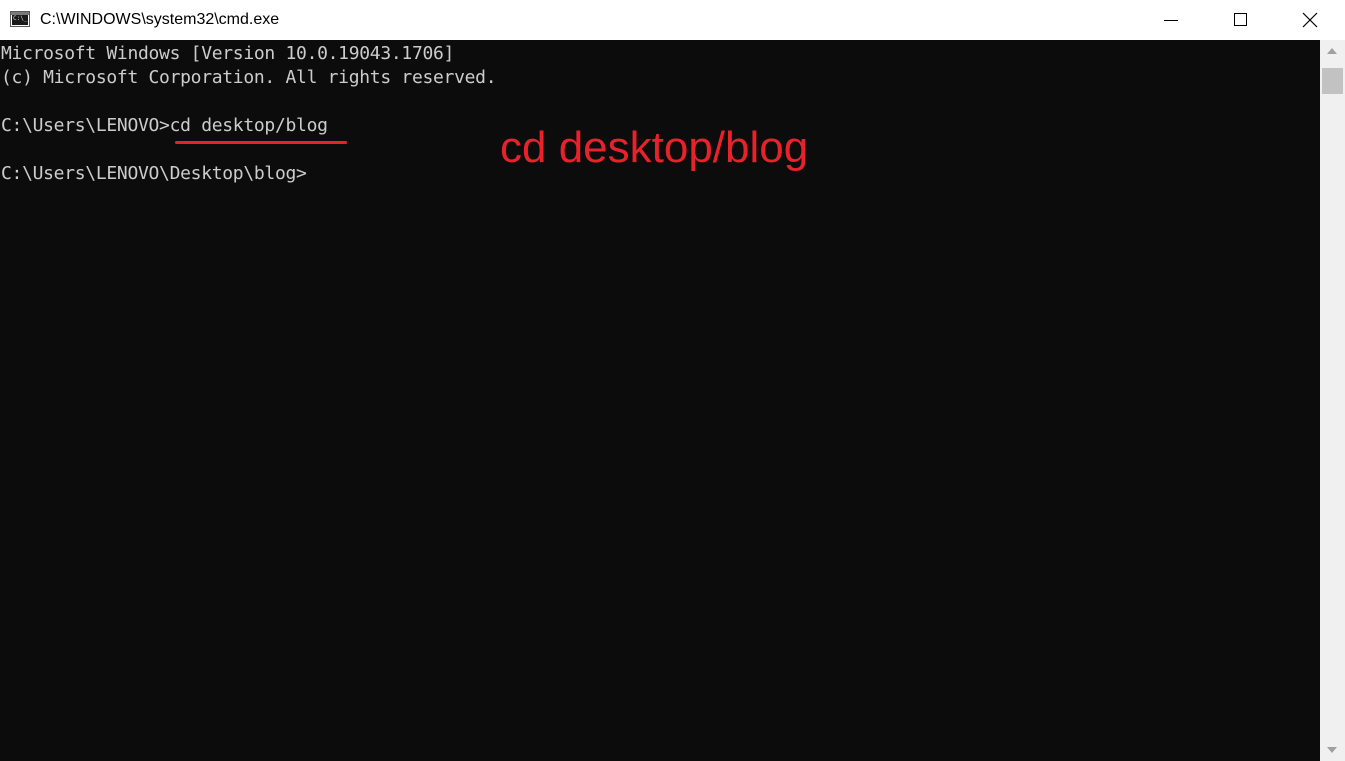 The height and width of the screenshot is (761, 1345). I want to click on annotation-text: cd desktop/blog, so click(654, 147).